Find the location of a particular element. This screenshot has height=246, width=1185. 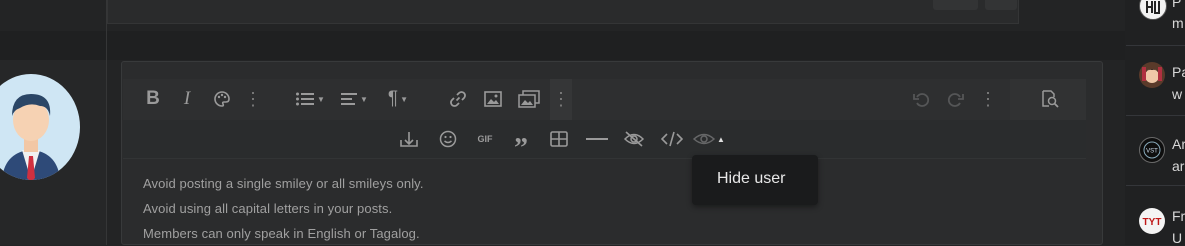

more-history-icon: ⋮ is located at coordinates (988, 99).